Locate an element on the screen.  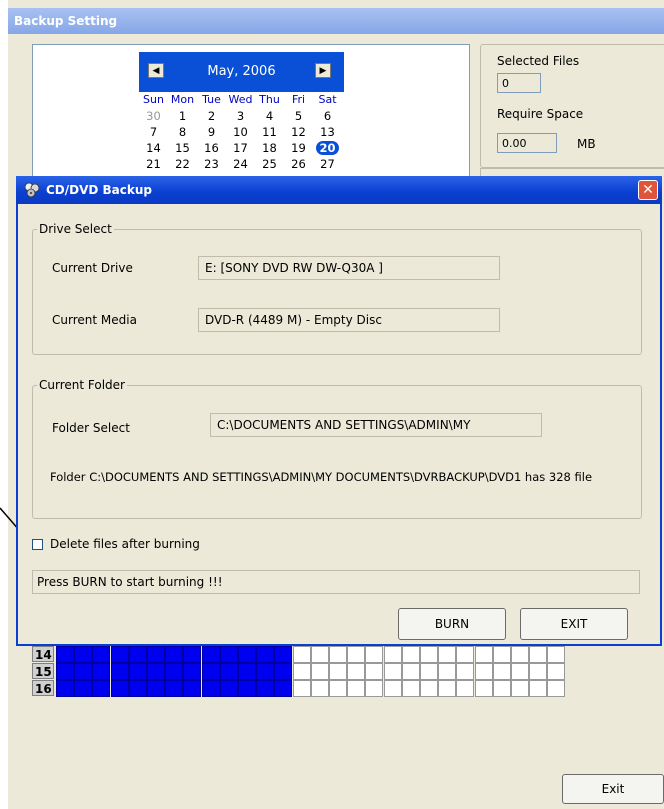
calendar-day: 20 is located at coordinates (327, 148).